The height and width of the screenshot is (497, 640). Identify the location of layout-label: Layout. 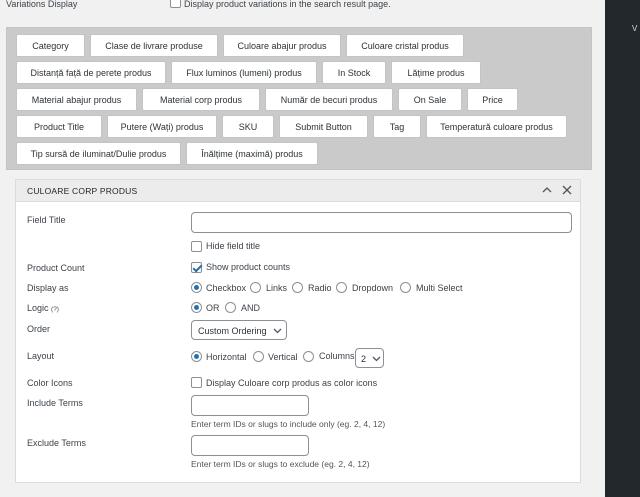
(41, 356).